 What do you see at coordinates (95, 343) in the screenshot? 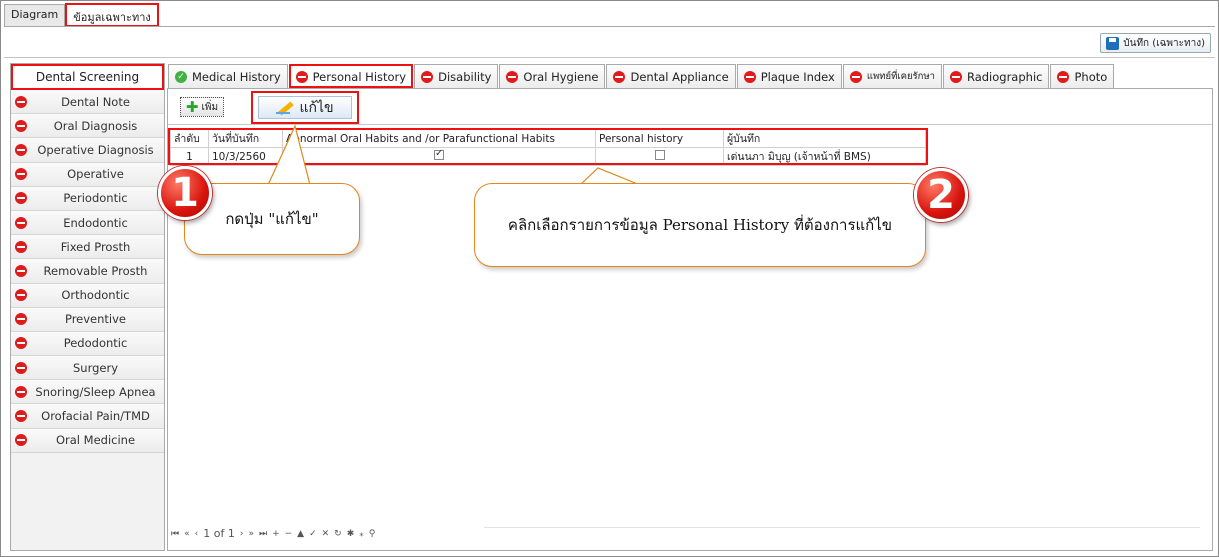
I see `sidebar-item-label: Pedodontic` at bounding box center [95, 343].